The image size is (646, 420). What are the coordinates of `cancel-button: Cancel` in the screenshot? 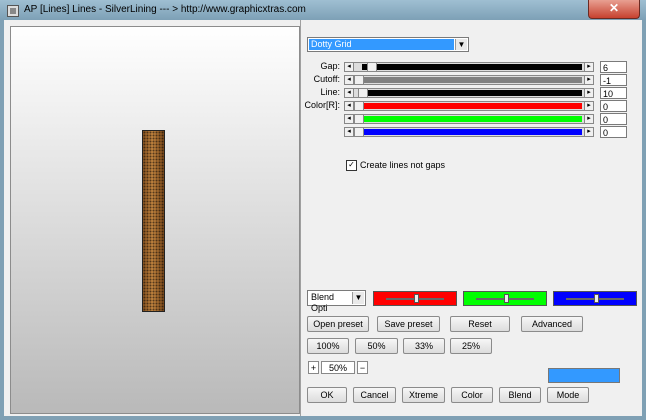 It's located at (374, 395).